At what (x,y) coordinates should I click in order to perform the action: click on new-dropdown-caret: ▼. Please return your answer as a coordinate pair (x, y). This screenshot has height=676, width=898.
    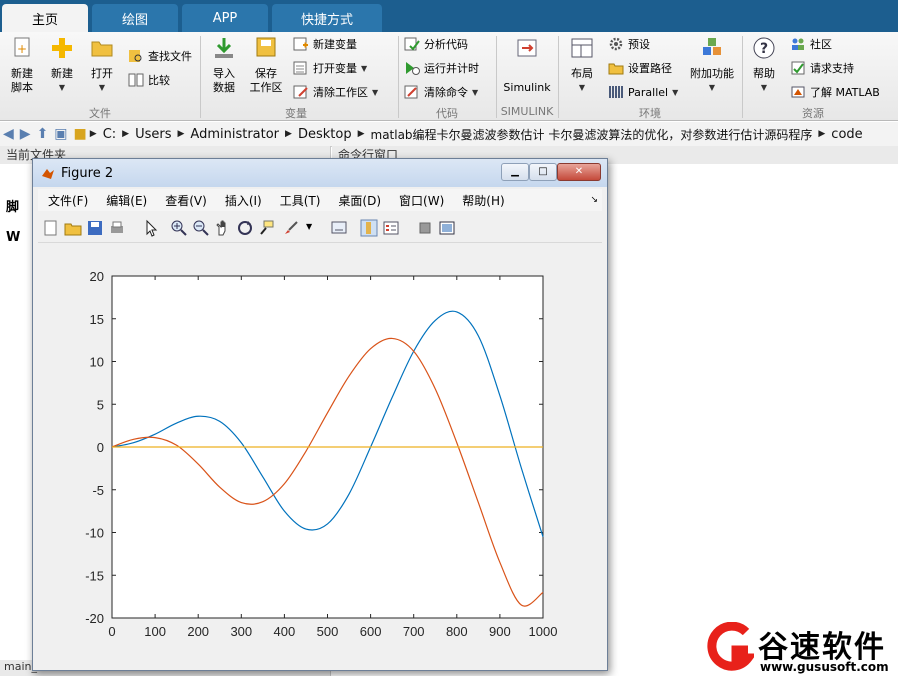
    Looking at the image, I should click on (62, 87).